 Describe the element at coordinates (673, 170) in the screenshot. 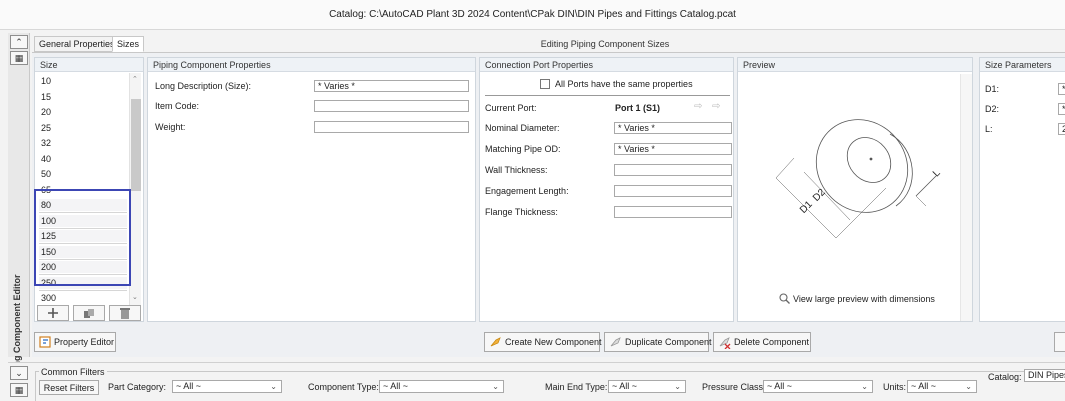

I see `wall-thickness-field` at that location.